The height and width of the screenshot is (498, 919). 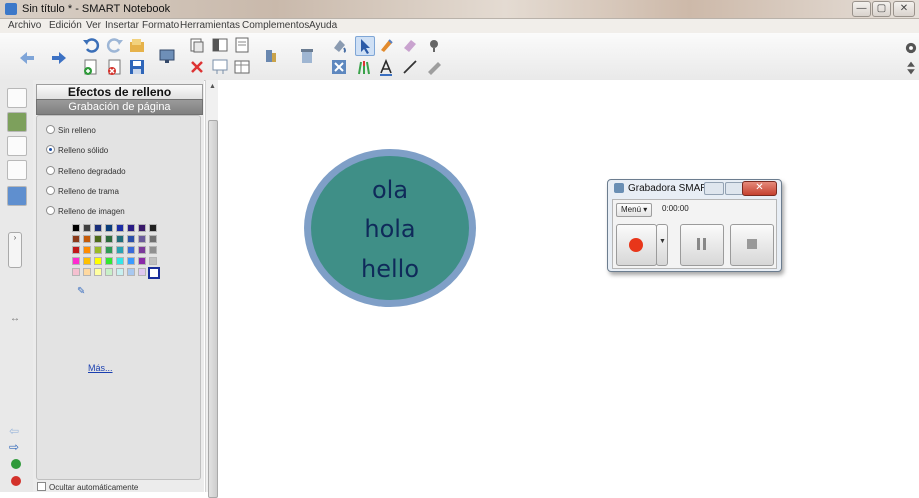 What do you see at coordinates (137, 45) in the screenshot?
I see `open-icon` at bounding box center [137, 45].